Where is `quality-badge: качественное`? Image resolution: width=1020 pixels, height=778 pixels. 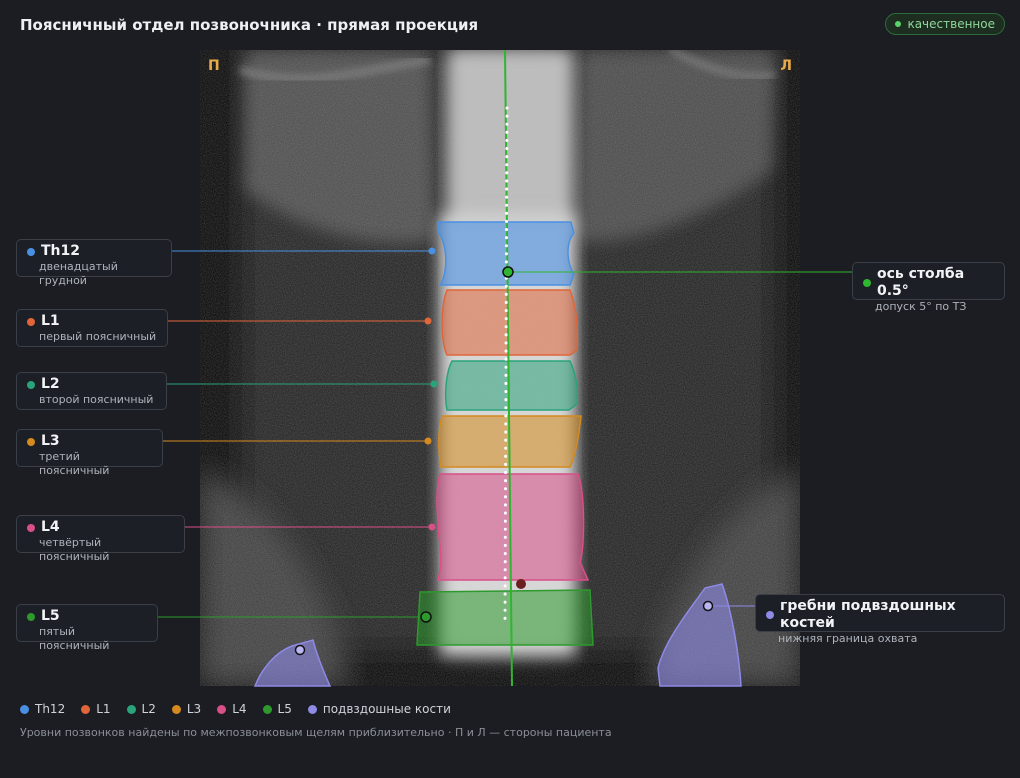 quality-badge: качественное is located at coordinates (945, 24).